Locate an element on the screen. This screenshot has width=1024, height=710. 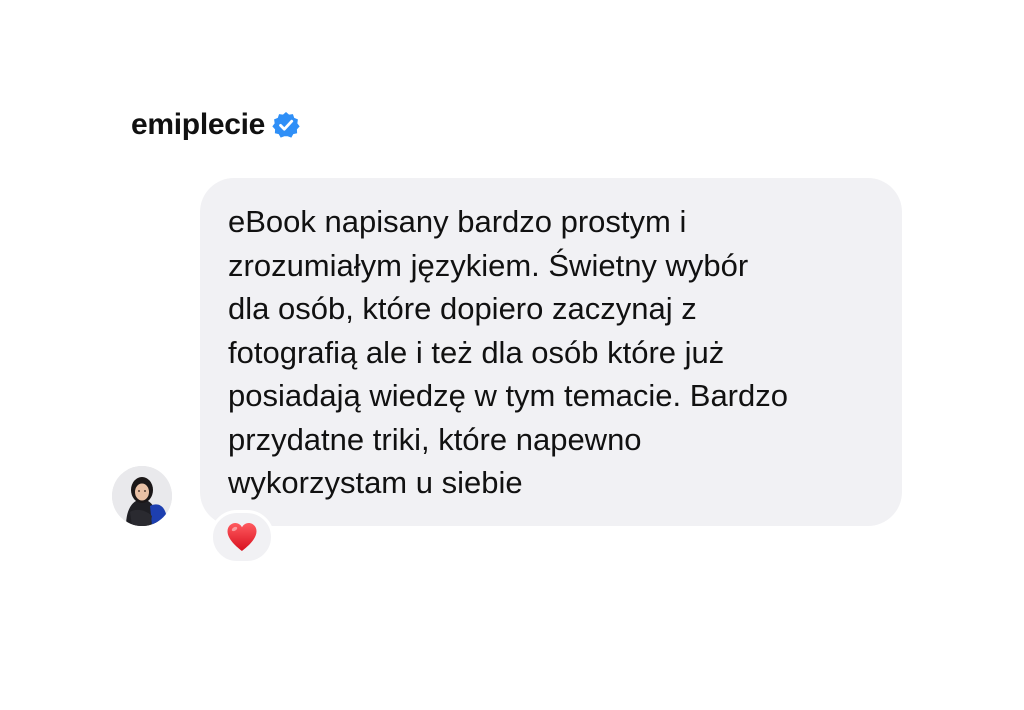
sender-avatar is located at coordinates (142, 496).